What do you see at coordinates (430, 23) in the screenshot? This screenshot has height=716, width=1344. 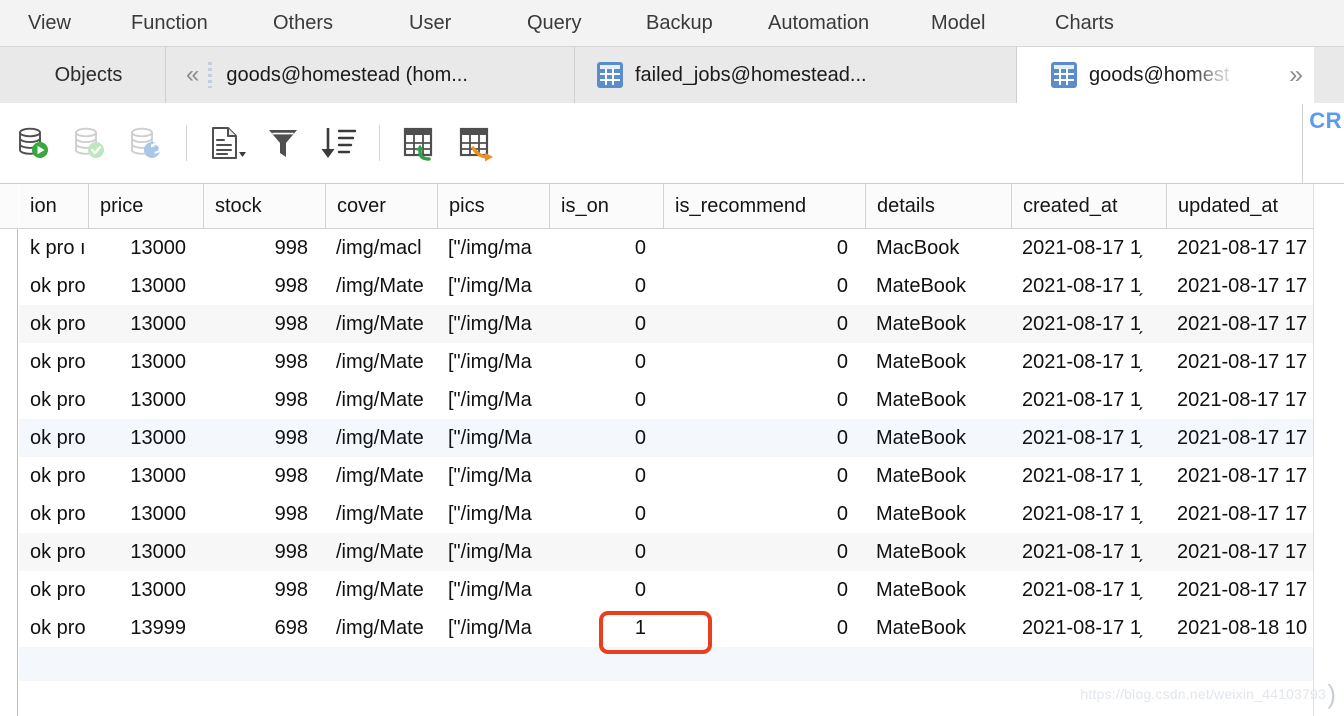 I see `menu-item-user: User` at bounding box center [430, 23].